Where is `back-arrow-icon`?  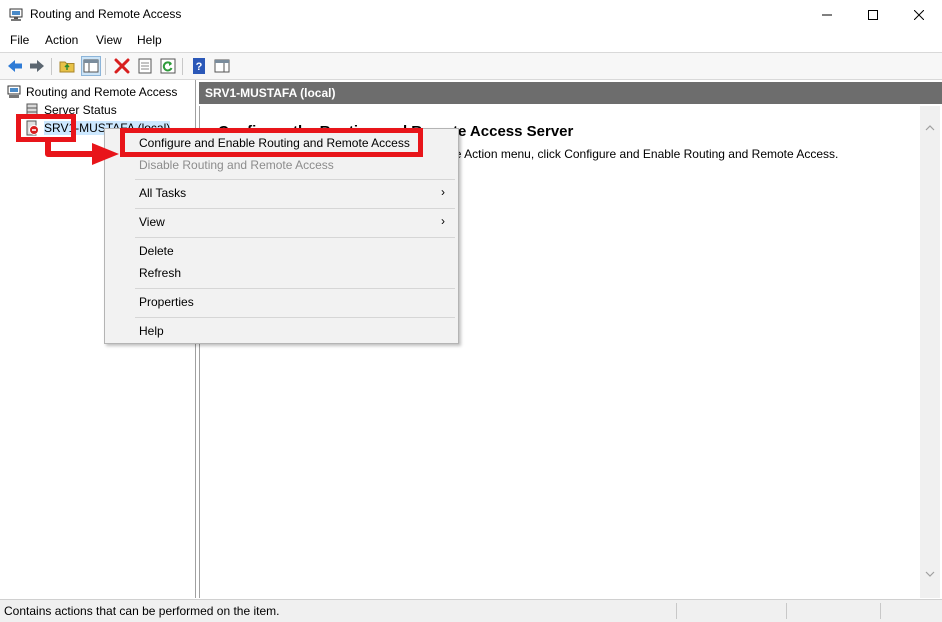
back-arrow-icon is located at coordinates (15, 66).